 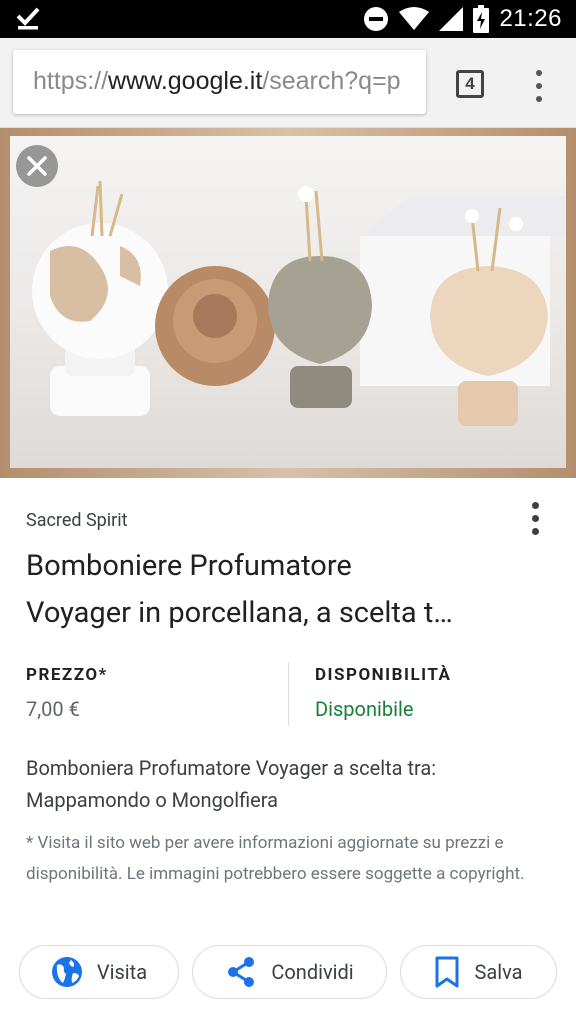 What do you see at coordinates (28, 18) in the screenshot?
I see `check-icon` at bounding box center [28, 18].